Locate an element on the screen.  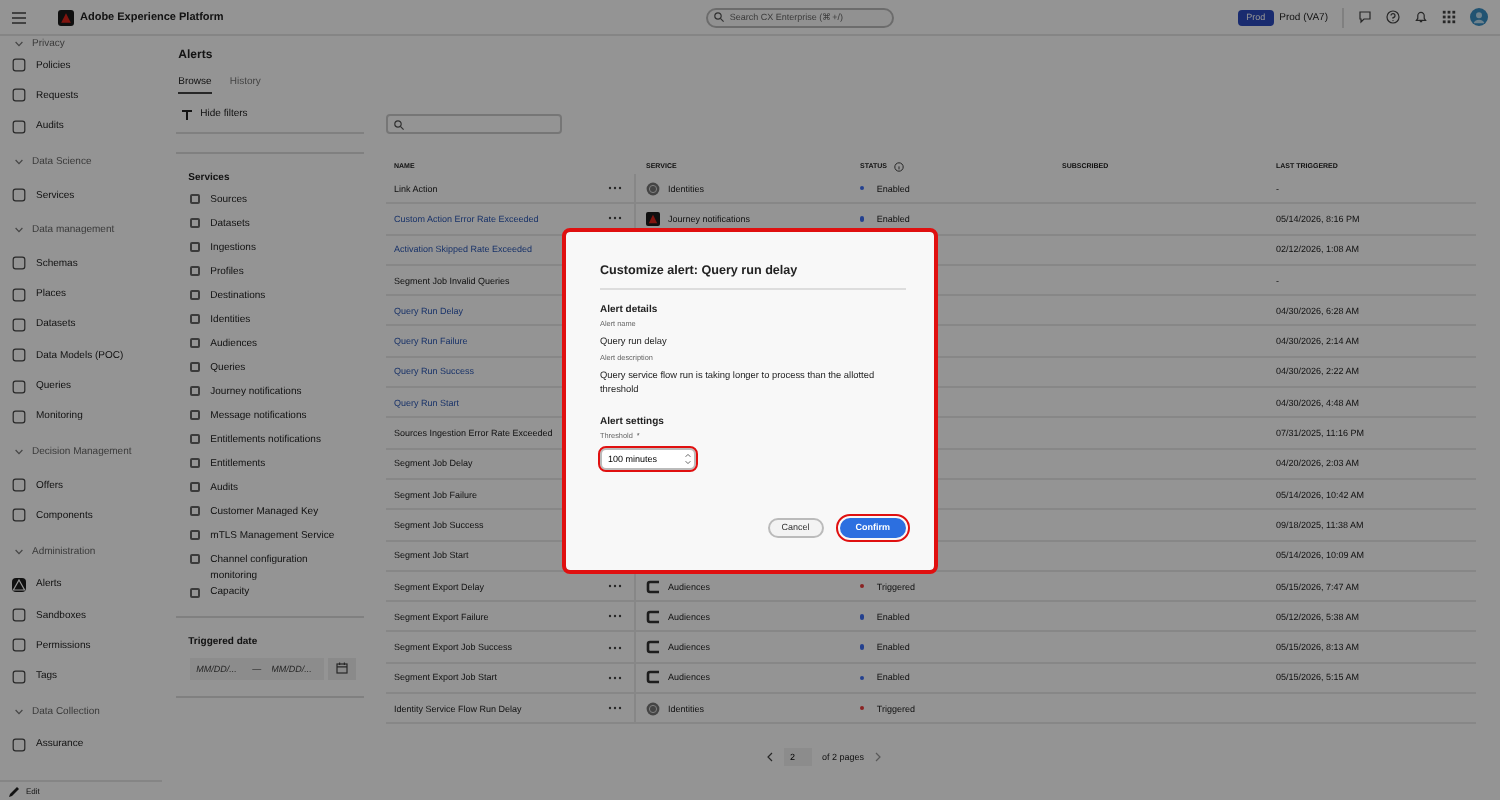
stepper-icon is located at coordinates (688, 458).